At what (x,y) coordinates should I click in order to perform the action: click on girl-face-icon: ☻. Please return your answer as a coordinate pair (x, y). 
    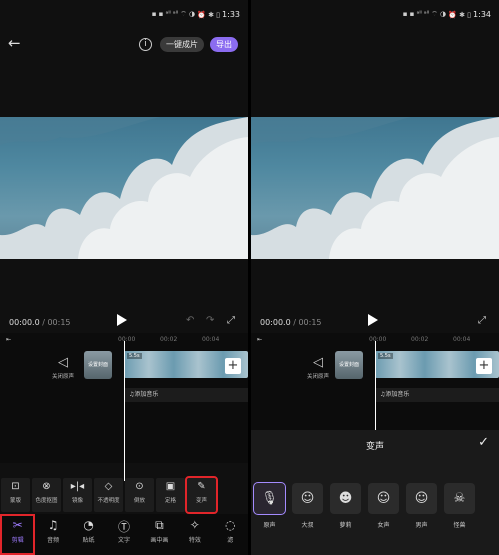
    Looking at the image, I should click on (345, 498).